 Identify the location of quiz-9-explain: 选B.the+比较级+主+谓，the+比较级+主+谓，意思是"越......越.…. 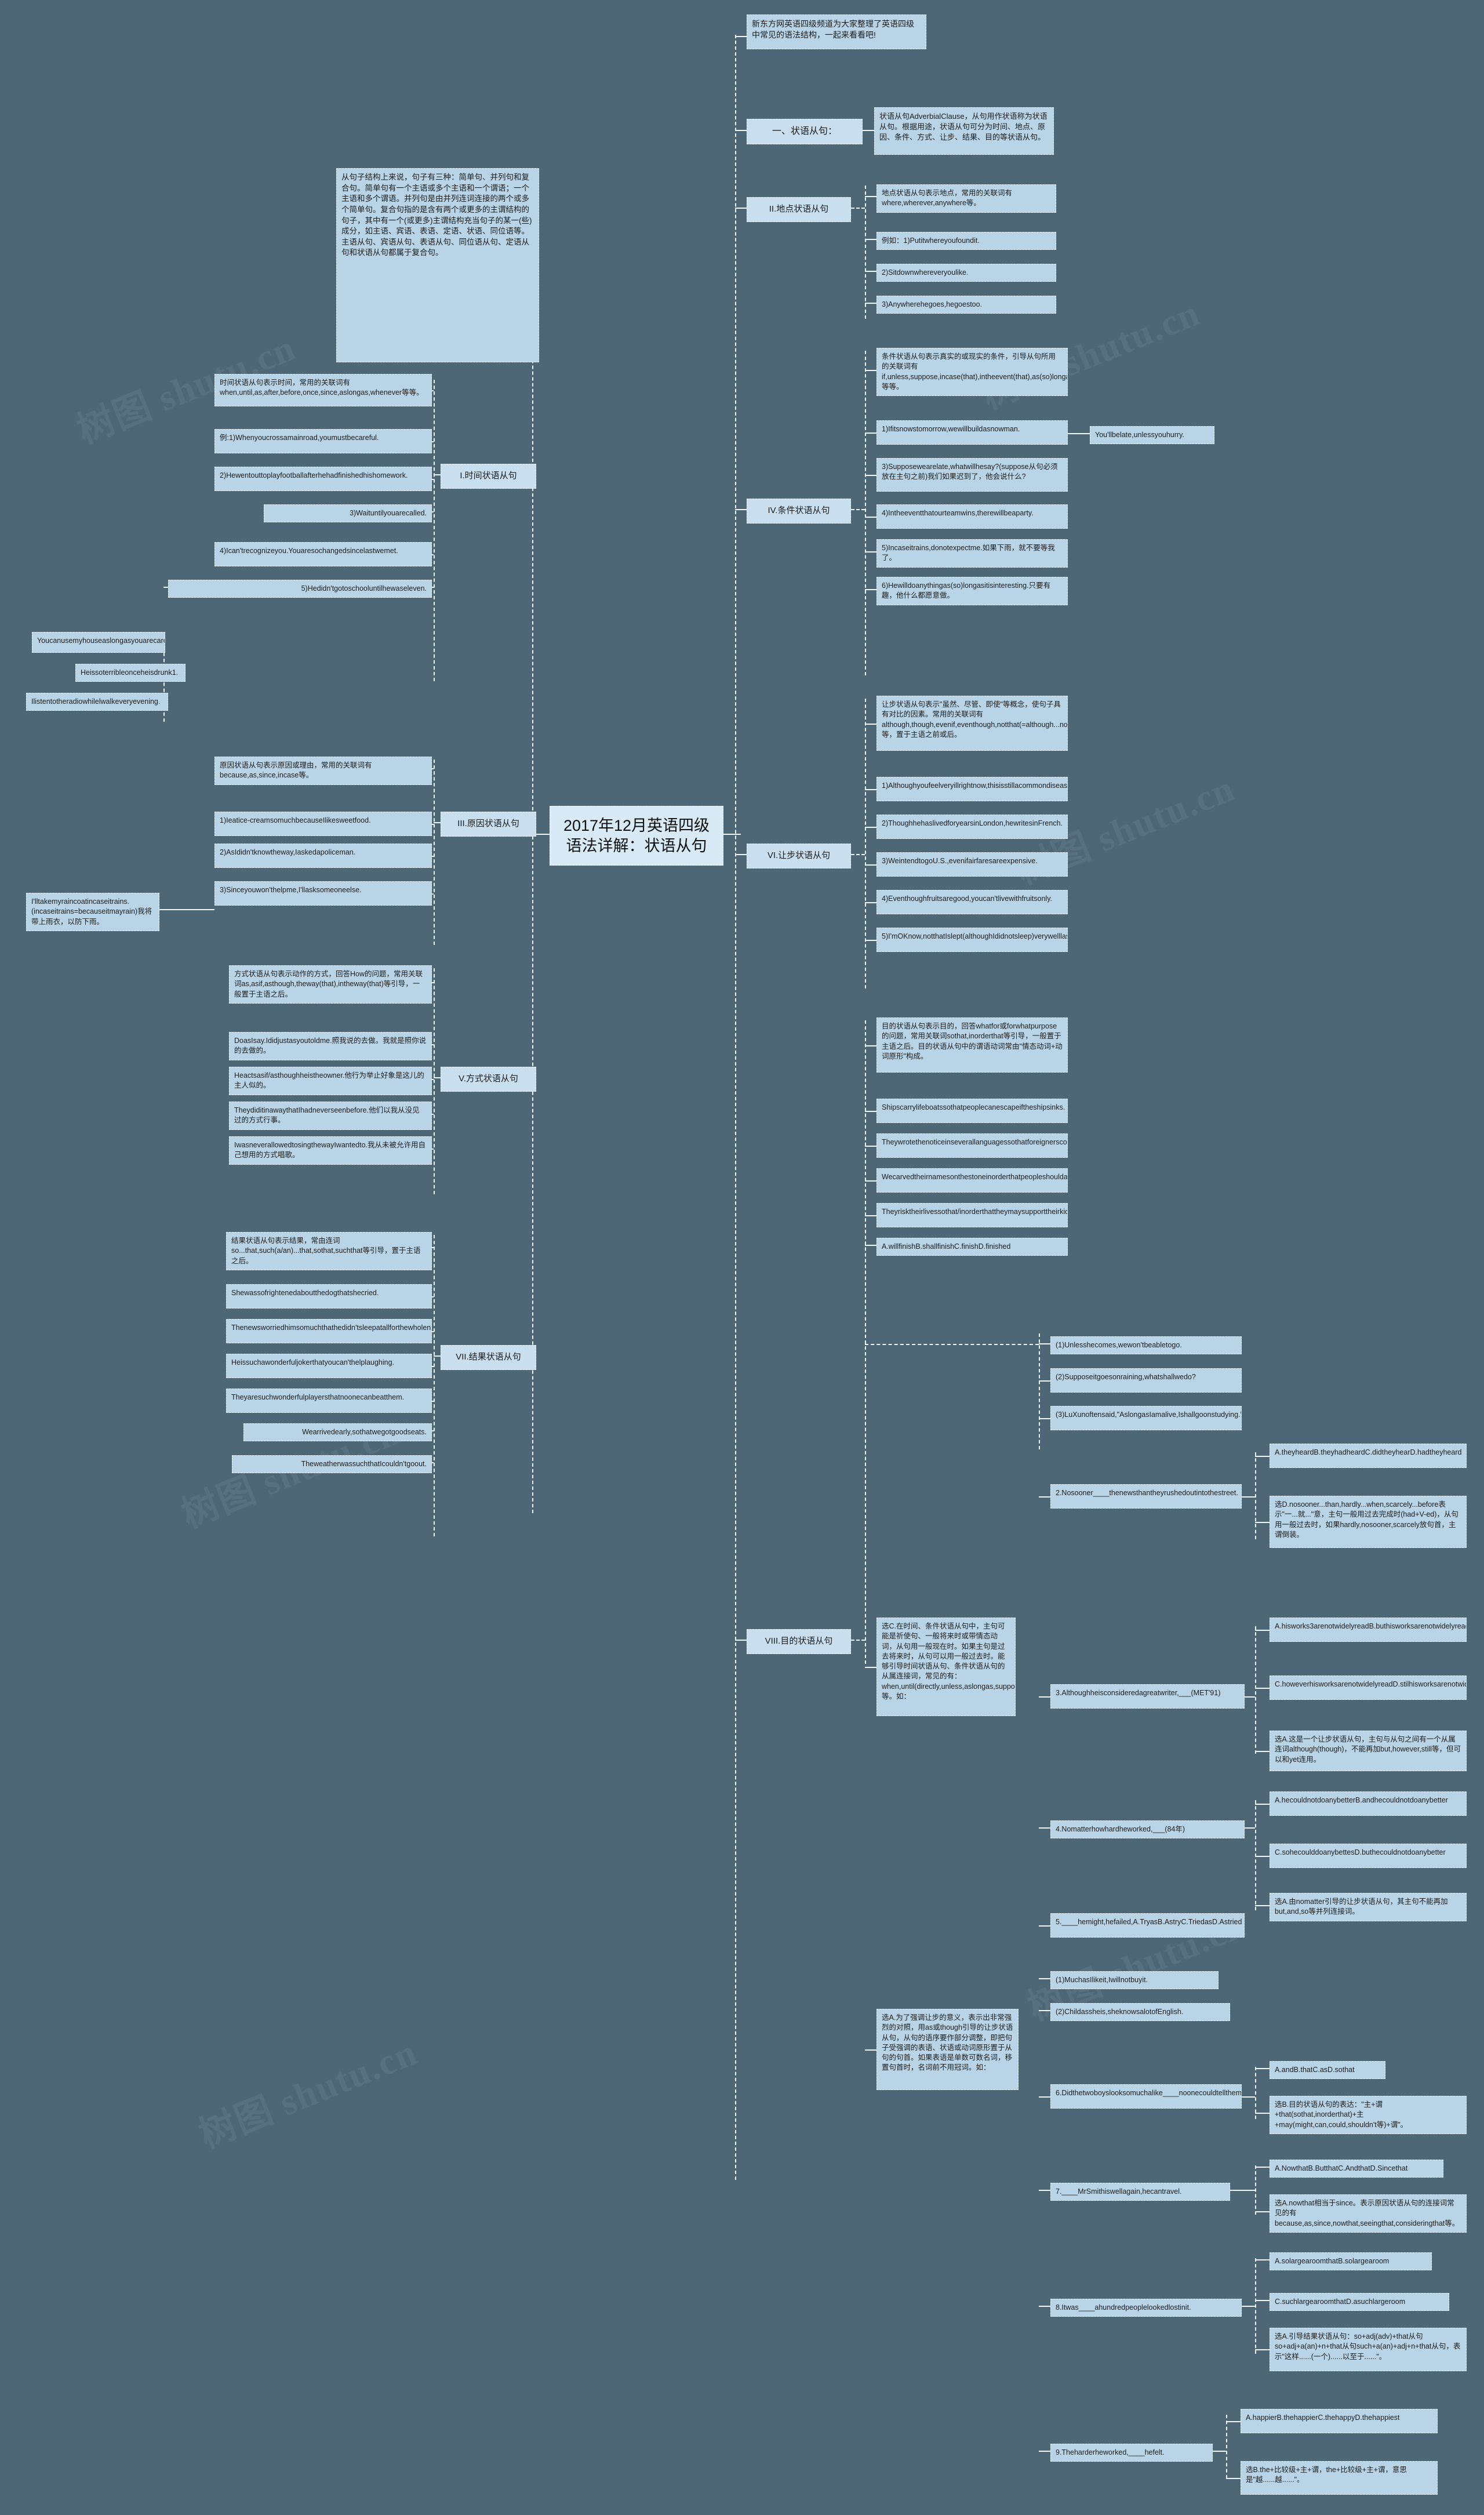
(1340, 2478).